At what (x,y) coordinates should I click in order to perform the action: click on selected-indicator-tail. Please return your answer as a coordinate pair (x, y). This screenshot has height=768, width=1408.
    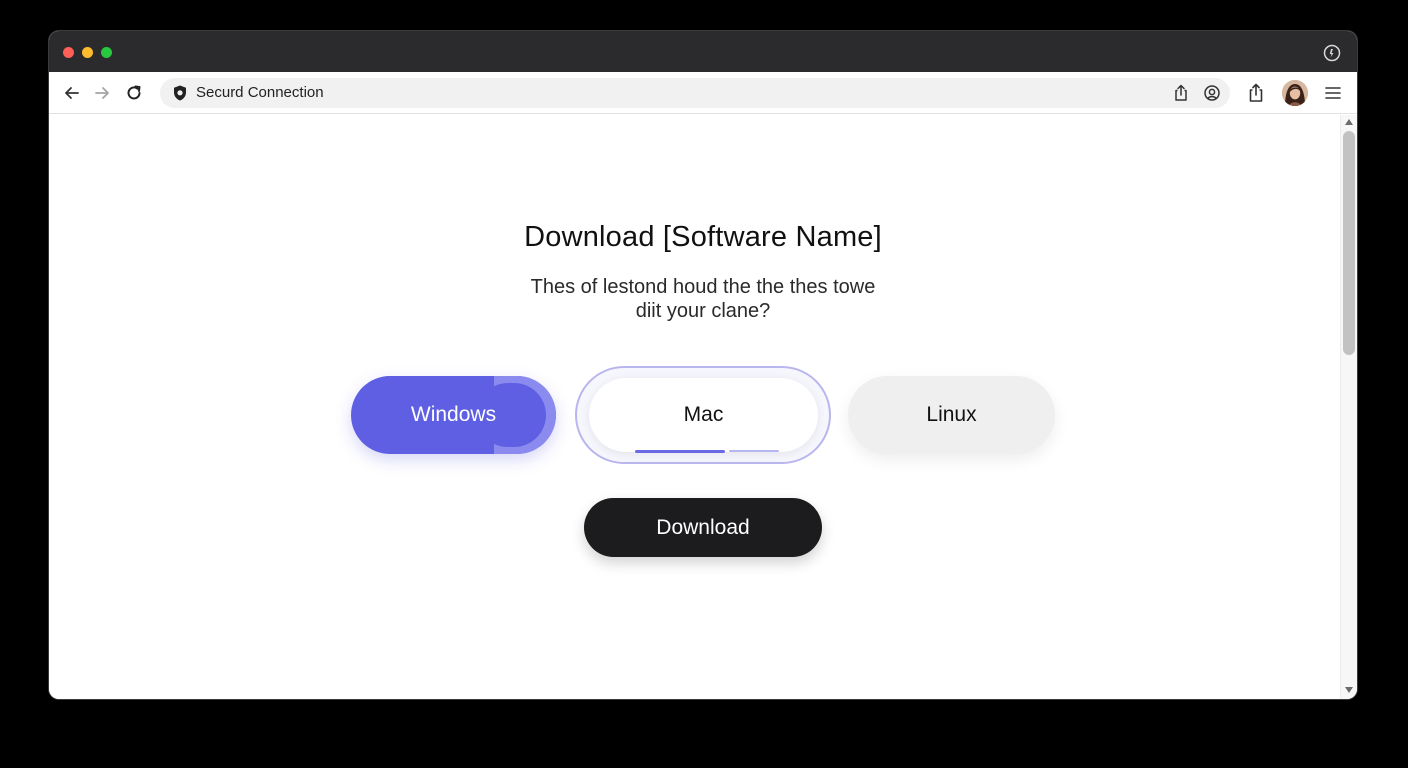
    Looking at the image, I should click on (754, 451).